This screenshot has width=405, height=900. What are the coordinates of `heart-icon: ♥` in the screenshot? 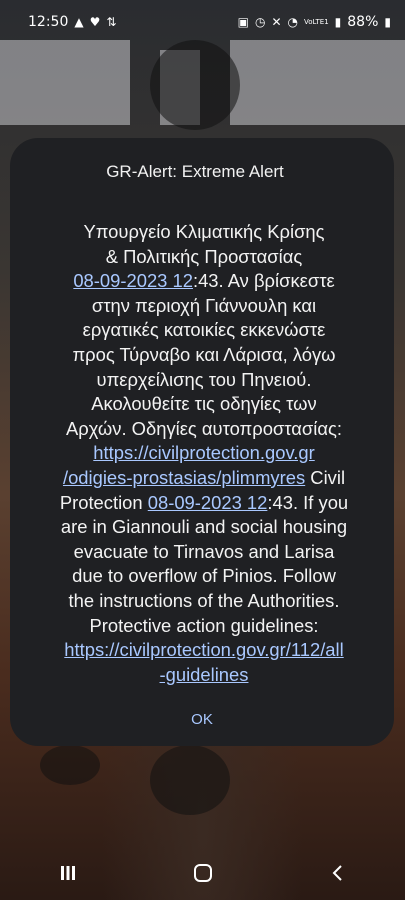 It's located at (95, 22).